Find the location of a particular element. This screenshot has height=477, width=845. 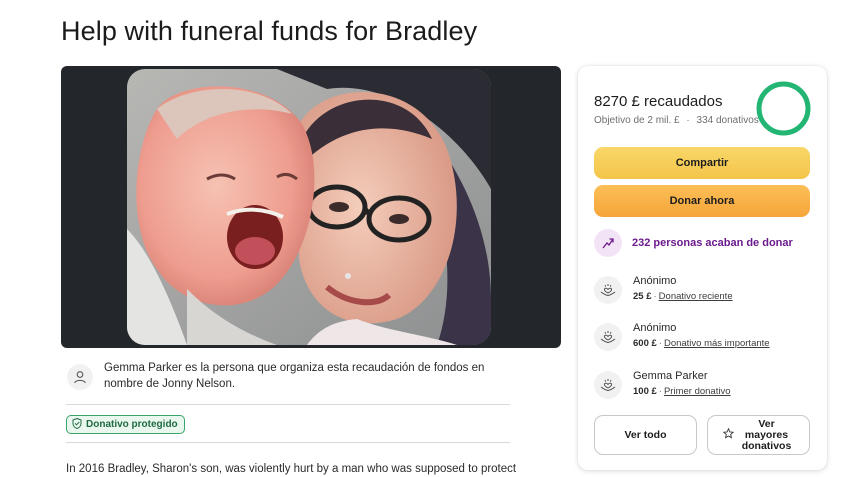

person-icon is located at coordinates (80, 377).